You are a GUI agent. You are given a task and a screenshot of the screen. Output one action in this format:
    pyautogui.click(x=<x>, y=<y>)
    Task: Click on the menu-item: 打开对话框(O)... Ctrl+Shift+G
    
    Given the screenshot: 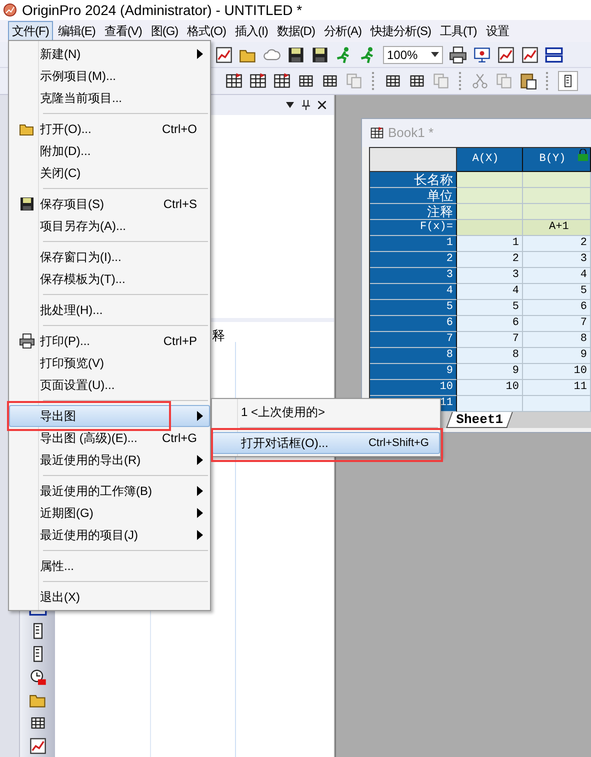 What is the action you would take?
    pyautogui.click(x=326, y=443)
    